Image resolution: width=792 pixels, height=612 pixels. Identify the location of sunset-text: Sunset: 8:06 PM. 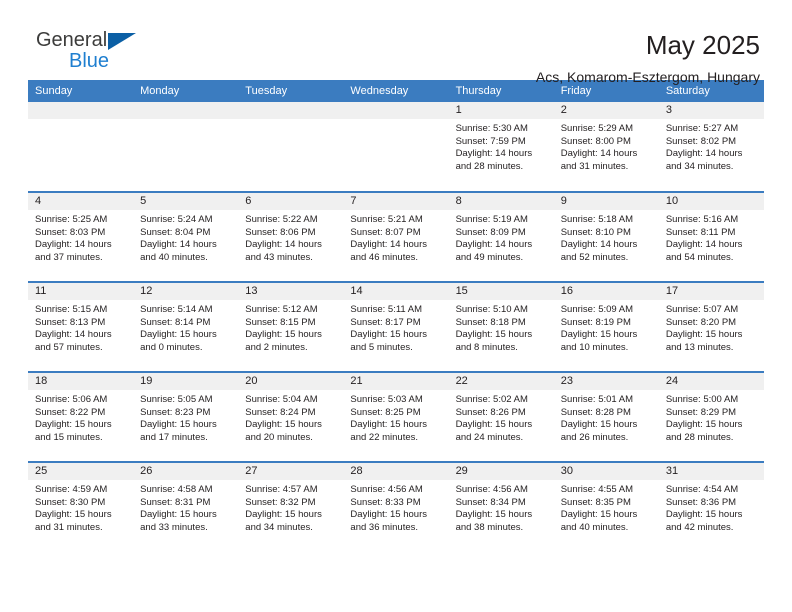
(280, 232).